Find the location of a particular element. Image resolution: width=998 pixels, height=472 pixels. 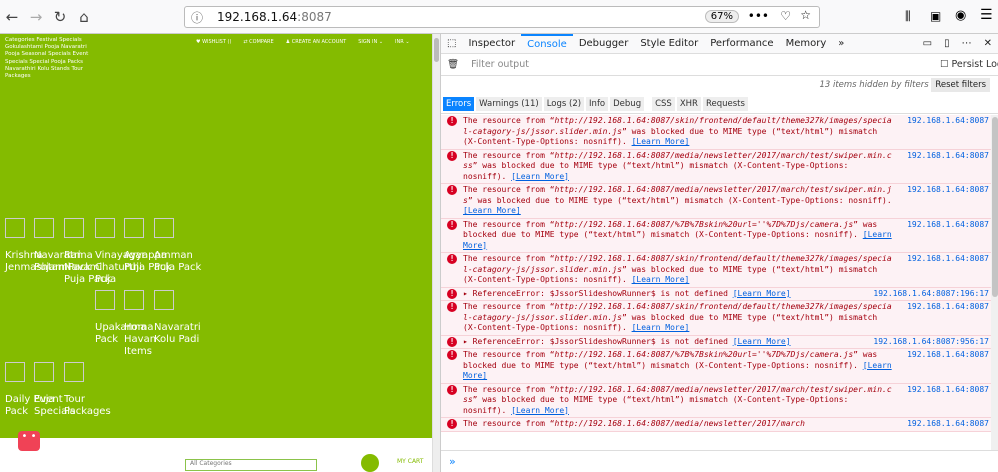

reset-filters-button: Reset filters is located at coordinates (960, 85).